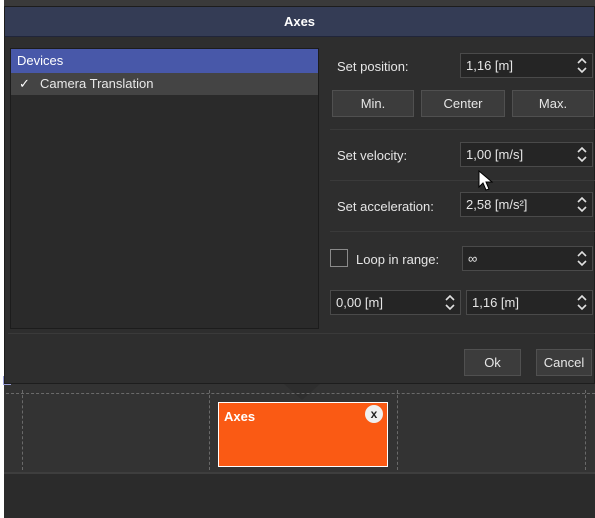  What do you see at coordinates (97, 83) in the screenshot?
I see `device-label: Camera Translation` at bounding box center [97, 83].